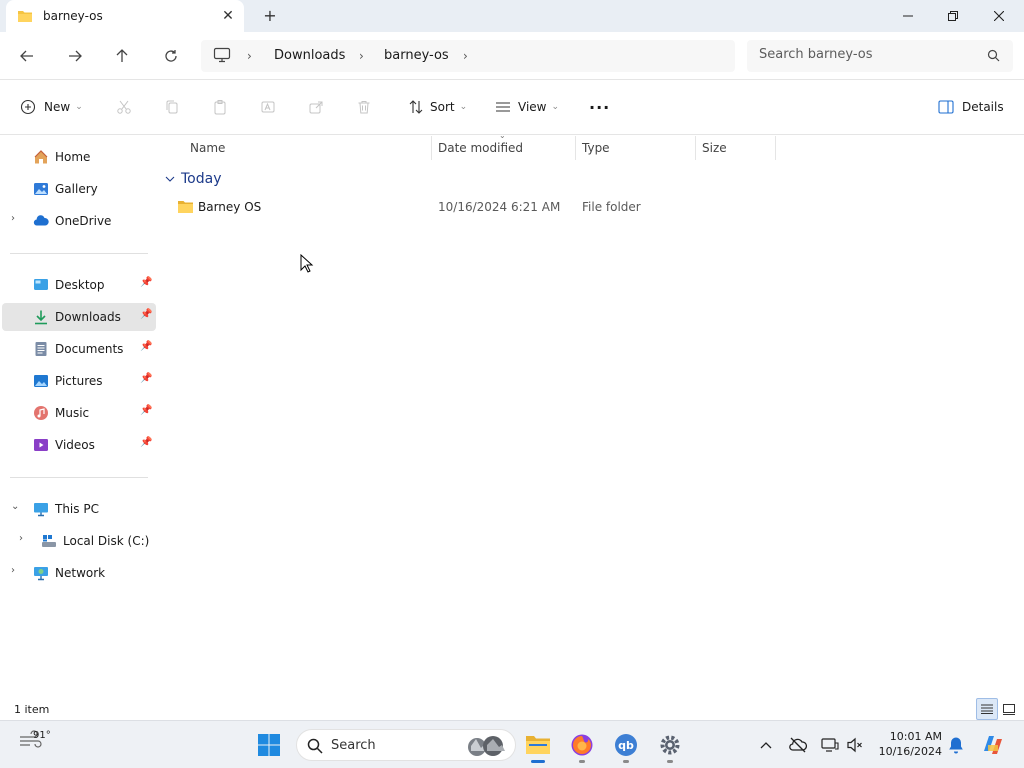 The image size is (1024, 768). Describe the element at coordinates (172, 107) in the screenshot. I see `copy-button` at that location.